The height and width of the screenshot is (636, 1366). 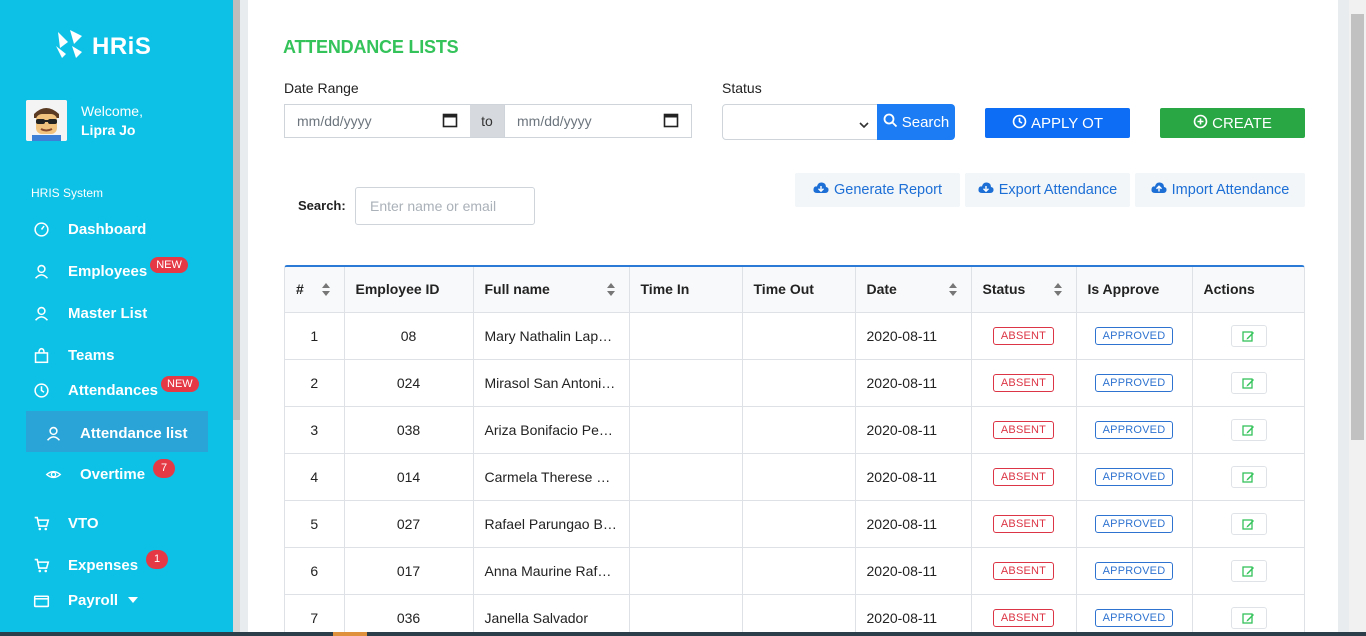 I want to click on sidebar-item-attendances: Attendances NEW, so click(x=115, y=389).